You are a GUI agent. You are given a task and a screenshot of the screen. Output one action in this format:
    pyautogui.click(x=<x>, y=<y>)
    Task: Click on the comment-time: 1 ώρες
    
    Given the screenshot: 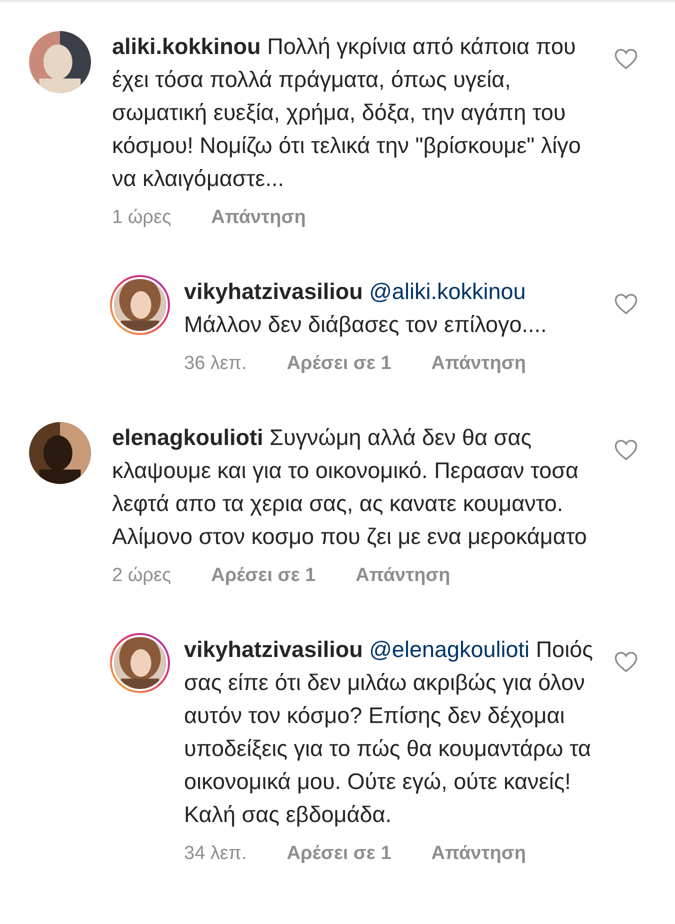 What is the action you would take?
    pyautogui.click(x=142, y=218)
    